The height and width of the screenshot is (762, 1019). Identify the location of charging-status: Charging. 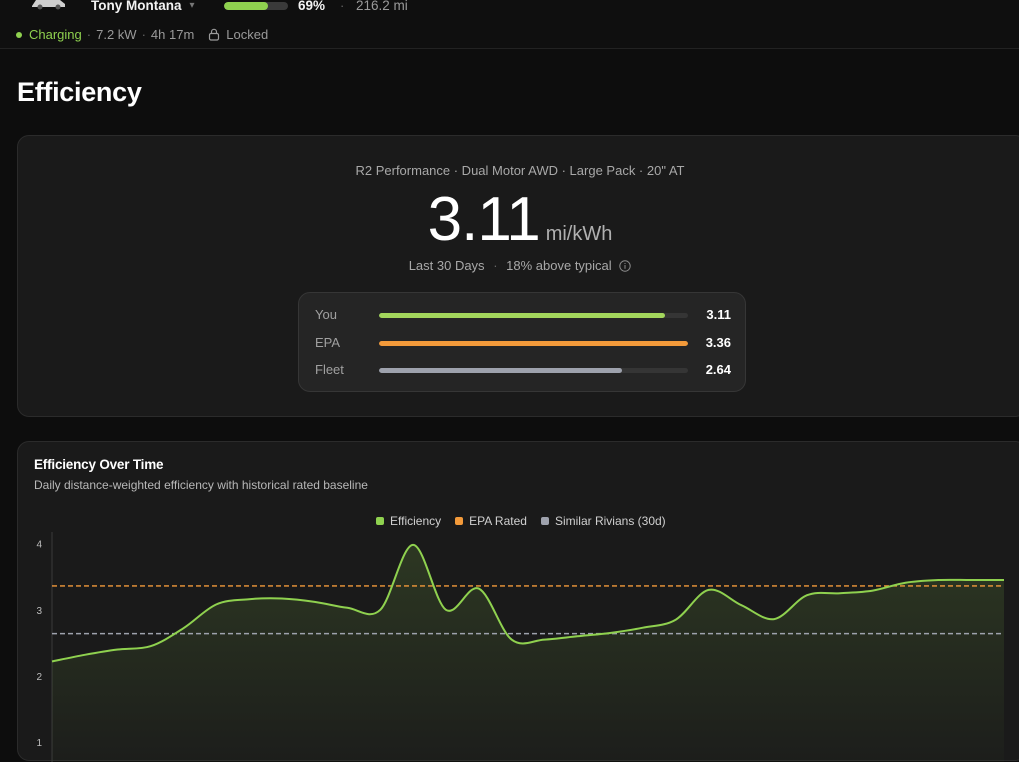
(55, 34).